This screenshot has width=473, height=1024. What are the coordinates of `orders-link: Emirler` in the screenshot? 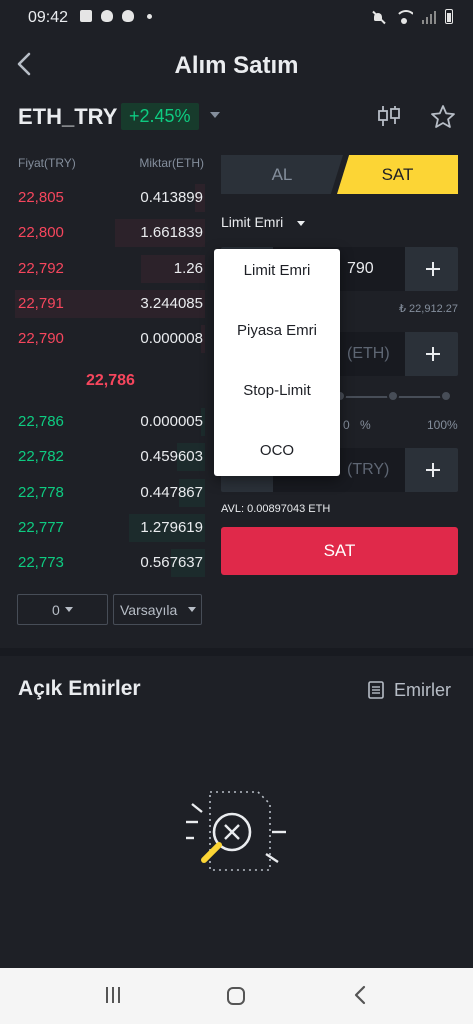 It's located at (409, 690).